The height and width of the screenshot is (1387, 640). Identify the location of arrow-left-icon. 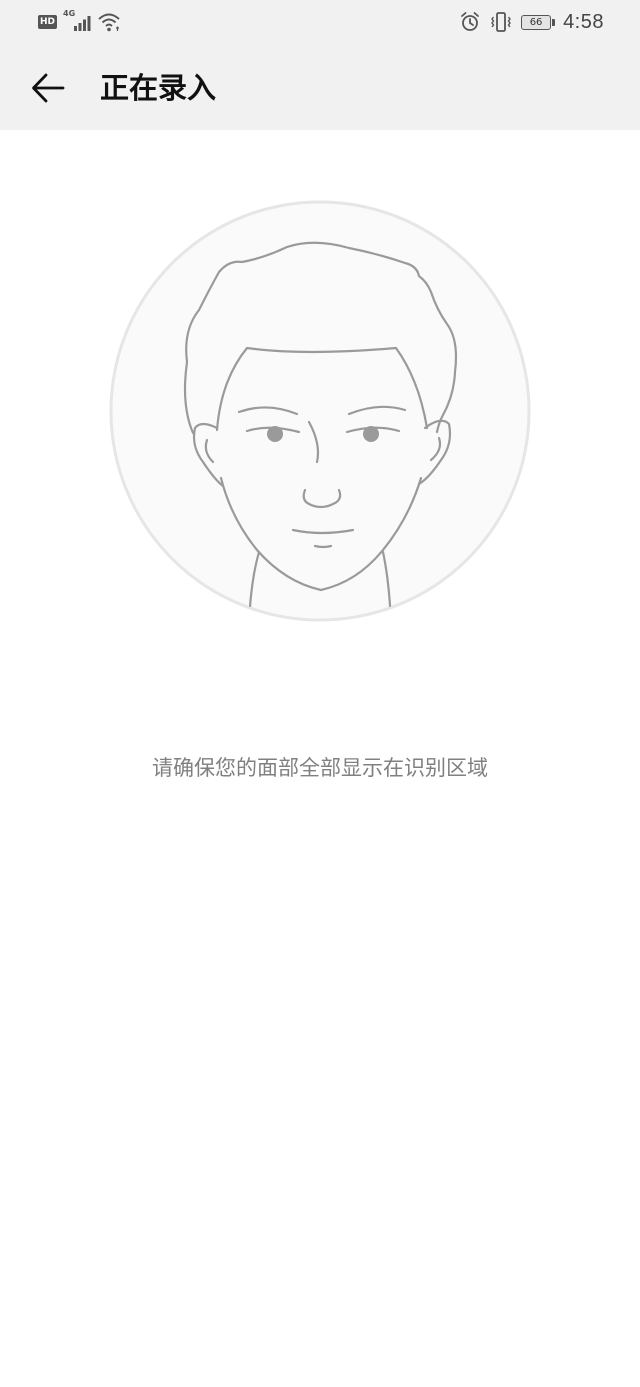
(48, 88).